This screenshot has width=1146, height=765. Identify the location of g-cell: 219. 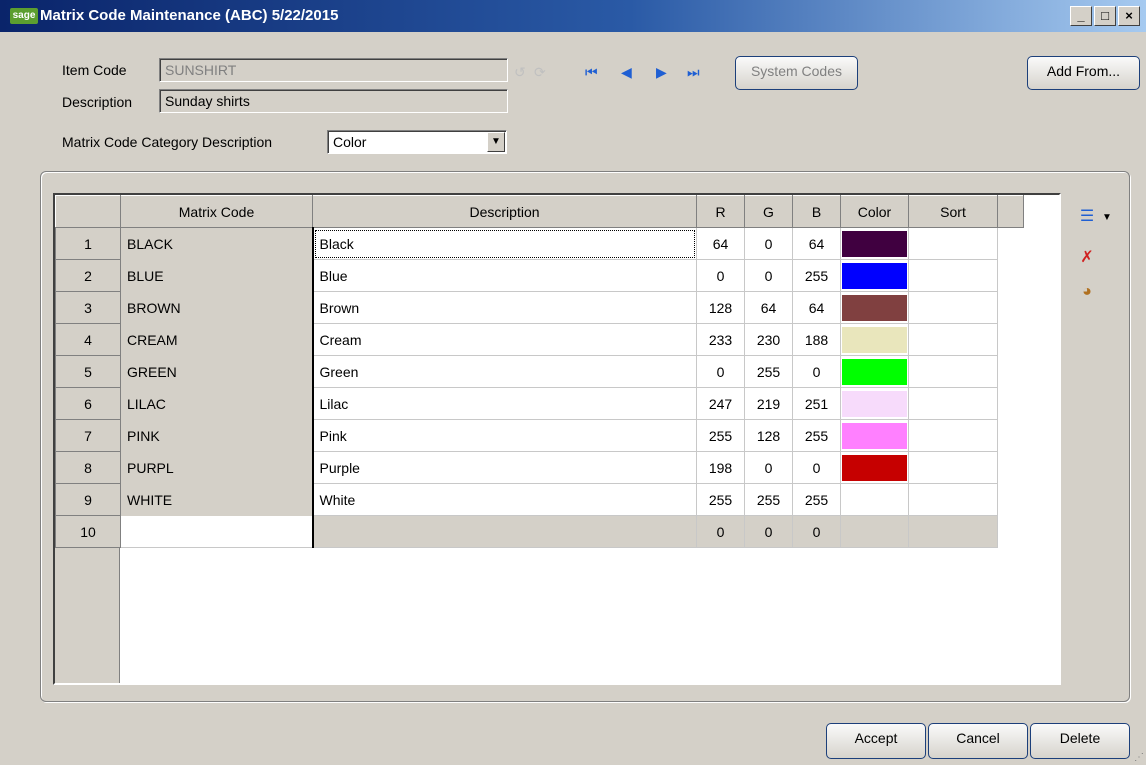
(768, 403).